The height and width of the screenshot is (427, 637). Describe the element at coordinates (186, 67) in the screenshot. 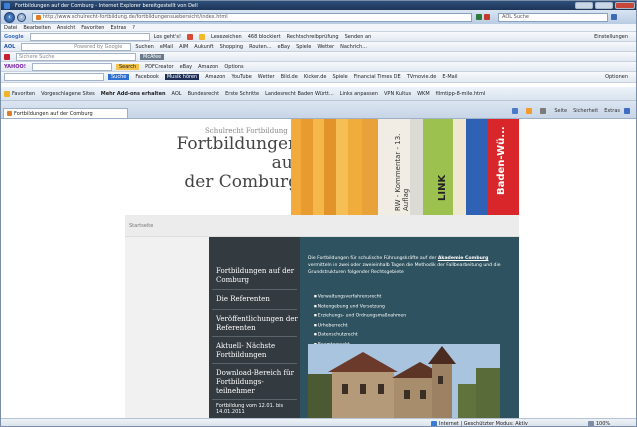

I see `yahoo-ebay: eBay` at that location.